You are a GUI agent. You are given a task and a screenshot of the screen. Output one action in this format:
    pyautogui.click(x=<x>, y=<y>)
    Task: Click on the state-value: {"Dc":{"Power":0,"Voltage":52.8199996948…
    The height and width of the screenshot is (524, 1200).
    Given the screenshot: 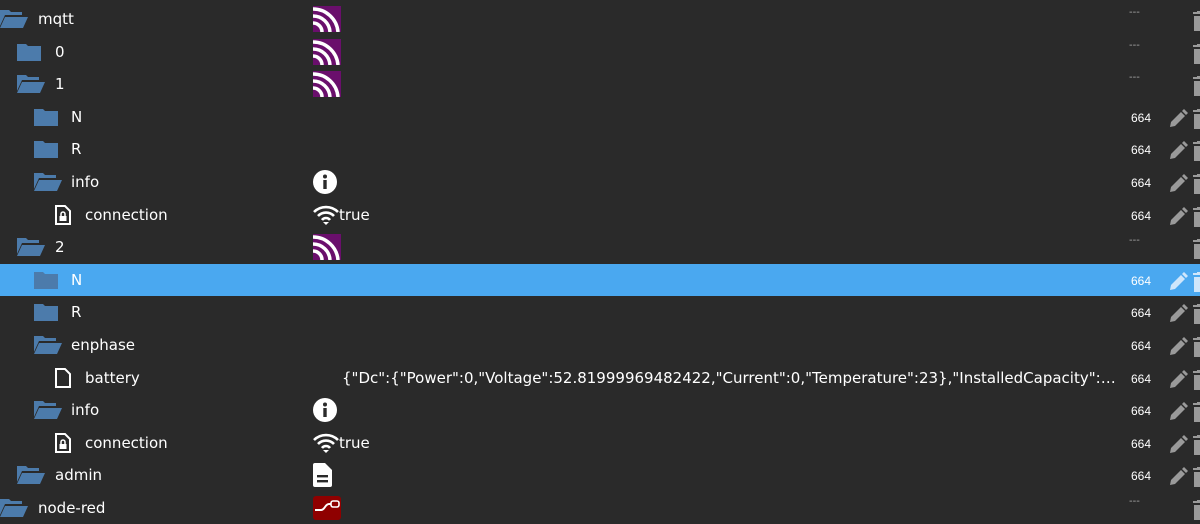 What is the action you would take?
    pyautogui.click(x=732, y=378)
    